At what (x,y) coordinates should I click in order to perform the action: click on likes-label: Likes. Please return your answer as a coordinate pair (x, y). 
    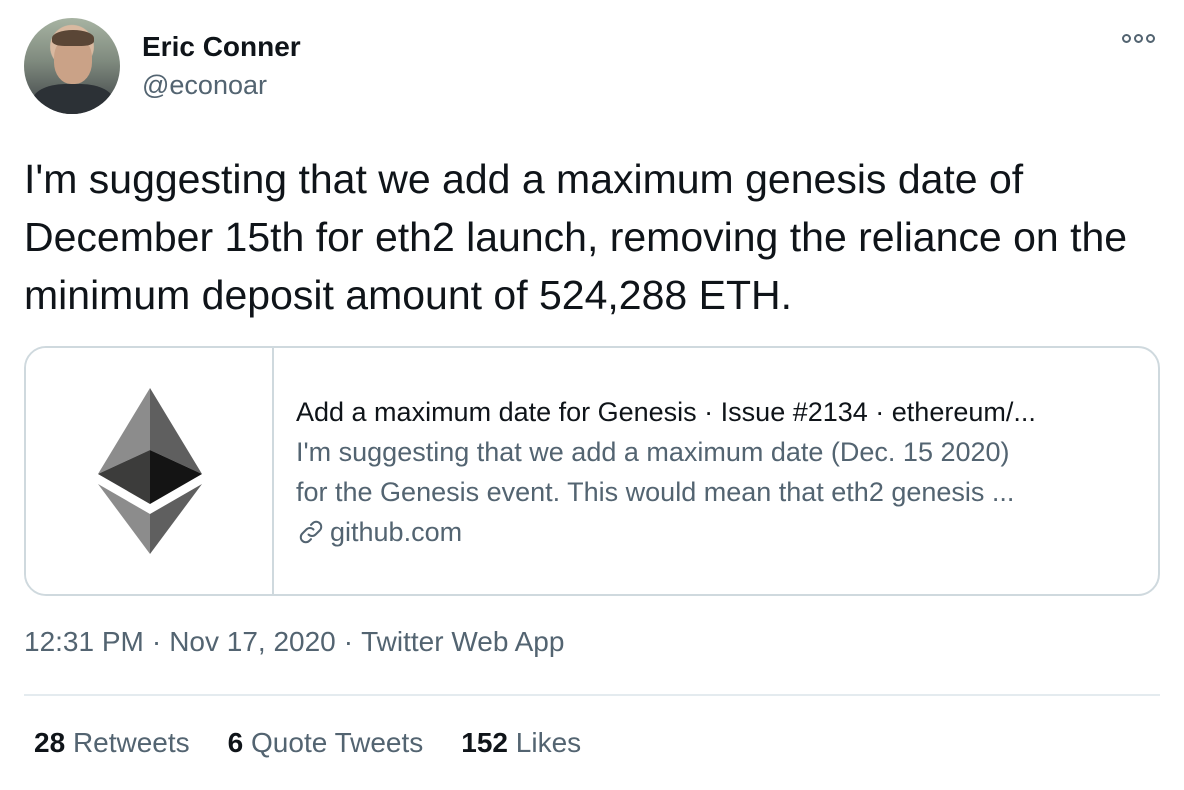
    Looking at the image, I should click on (548, 742).